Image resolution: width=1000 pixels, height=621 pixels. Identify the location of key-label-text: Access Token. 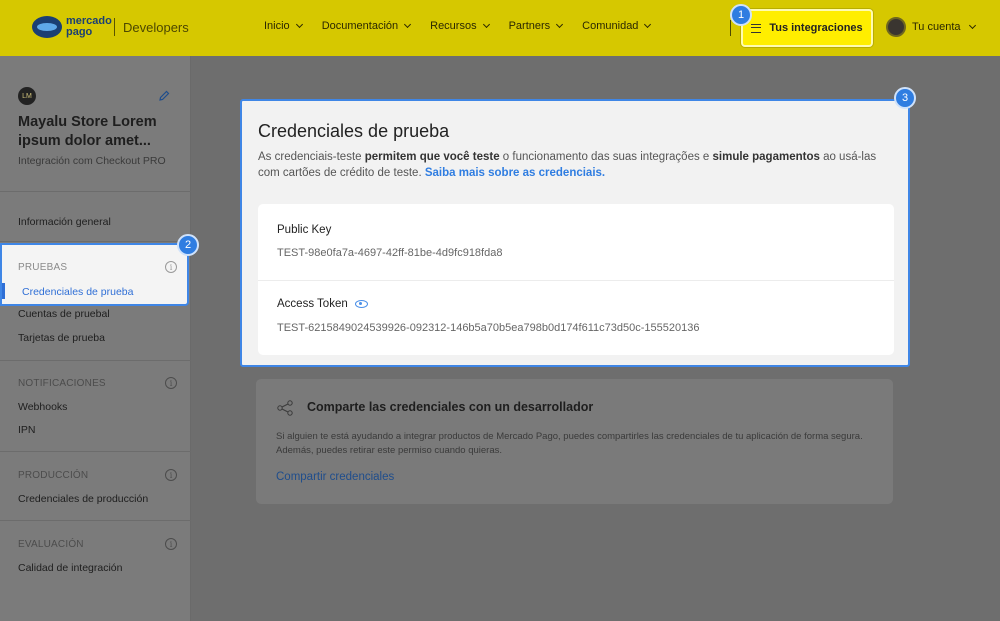
(312, 304).